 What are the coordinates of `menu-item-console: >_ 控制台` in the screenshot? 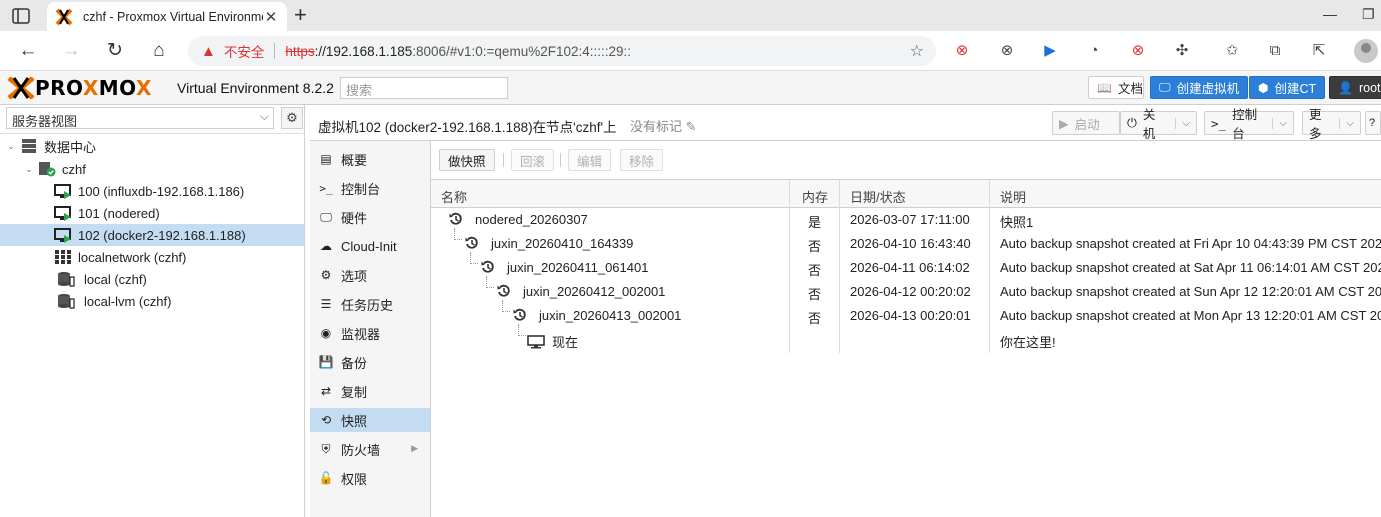 It's located at (370, 188).